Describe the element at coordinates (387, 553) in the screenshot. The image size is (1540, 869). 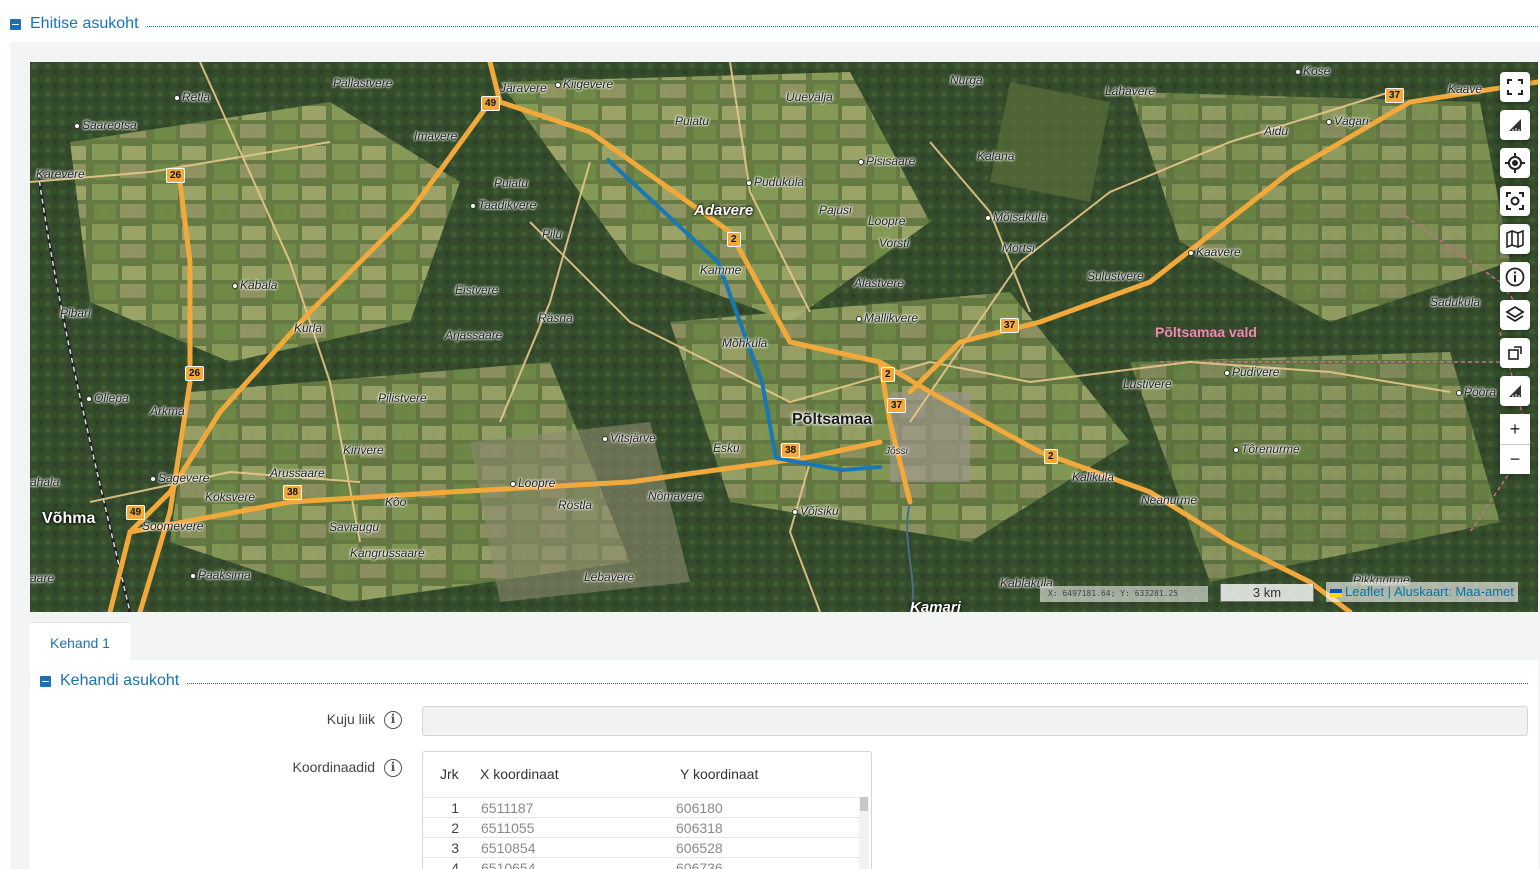
I see `map-label: Kangrussaare` at that location.